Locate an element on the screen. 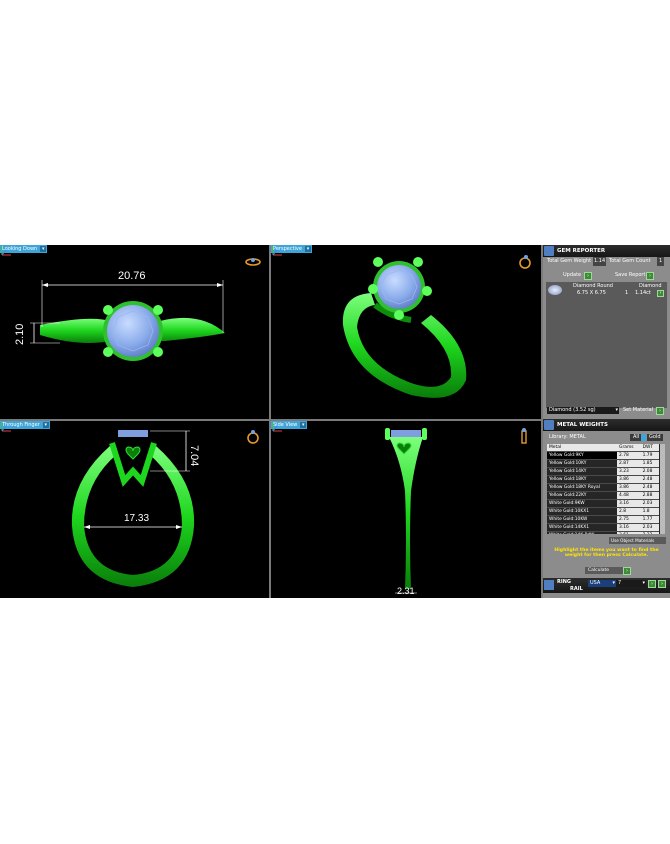 The image size is (670, 844). dimension-width-label: 20.76 is located at coordinates (132, 276).